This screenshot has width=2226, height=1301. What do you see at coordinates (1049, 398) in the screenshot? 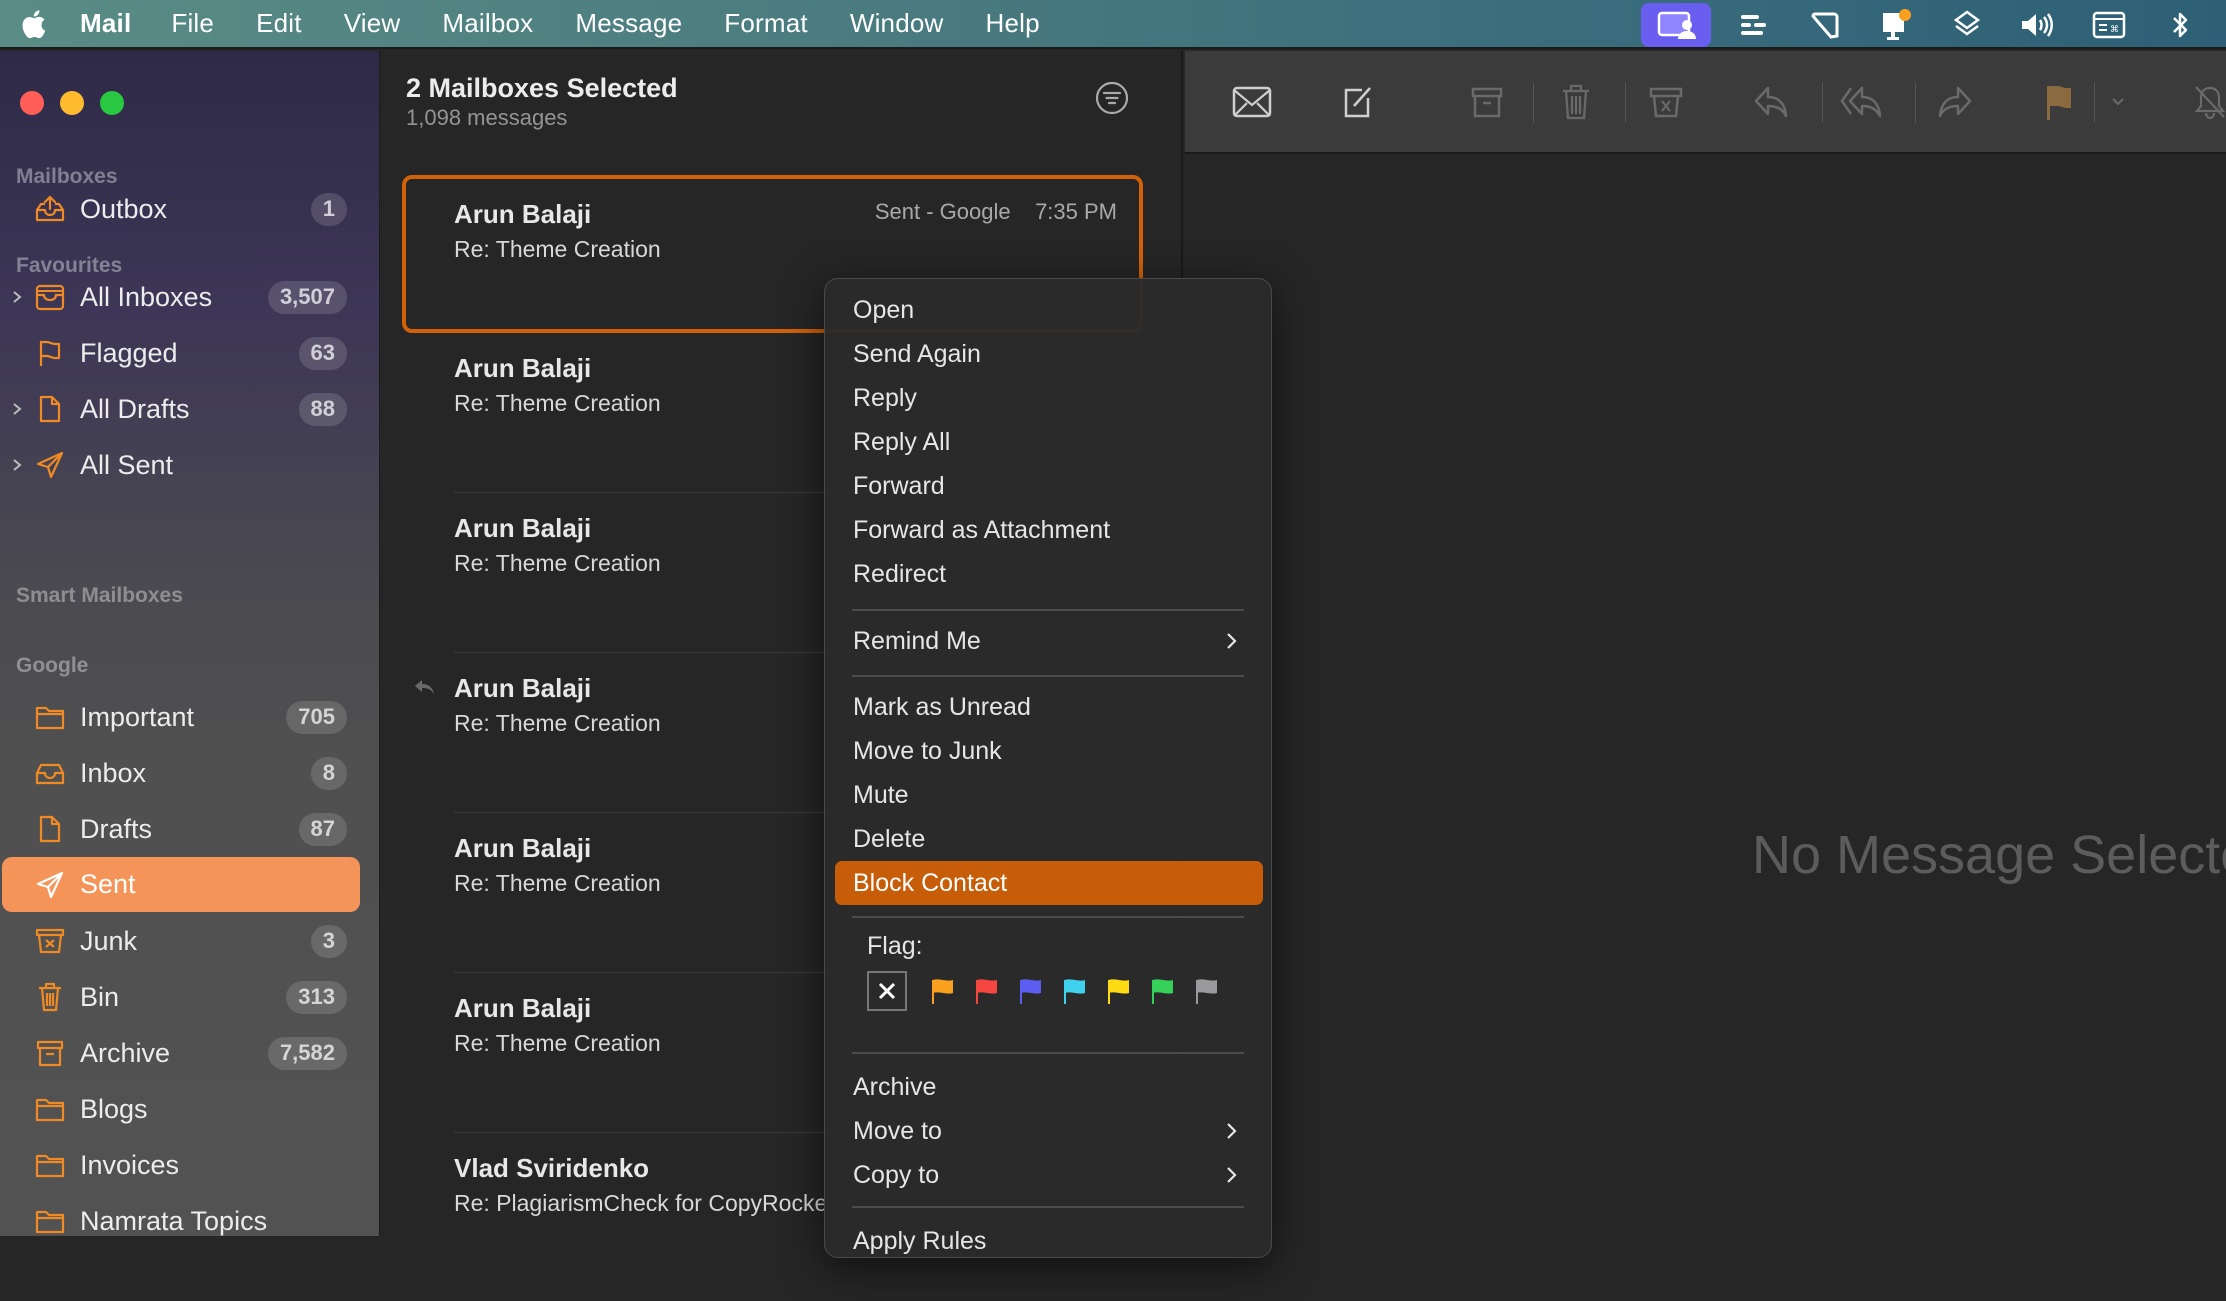
I see `menu-item-reply: Reply` at bounding box center [1049, 398].